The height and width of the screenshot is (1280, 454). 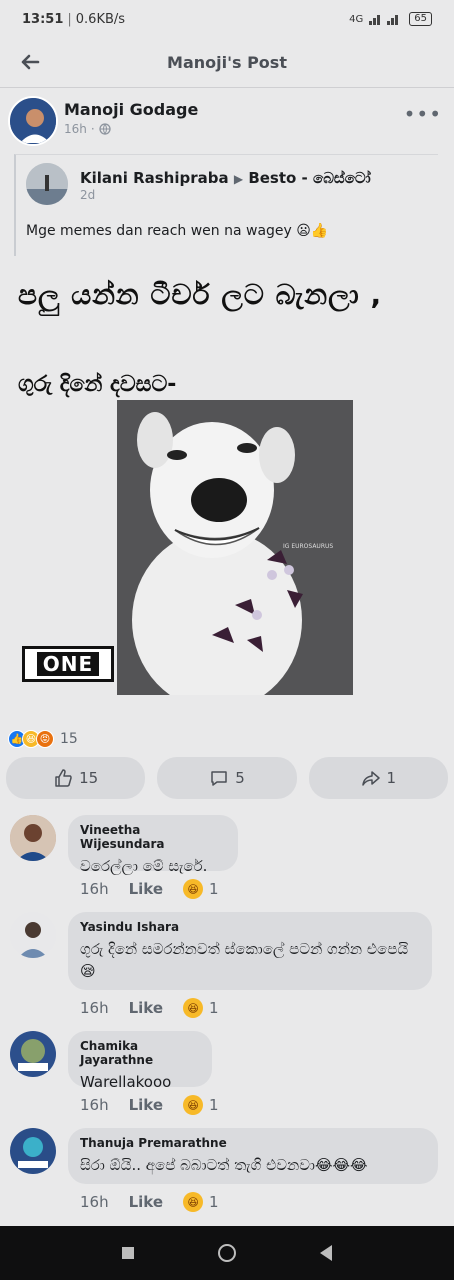 I want to click on meme-caption-line2: ගුරු දිනේ දවසට-, so click(x=97, y=384).